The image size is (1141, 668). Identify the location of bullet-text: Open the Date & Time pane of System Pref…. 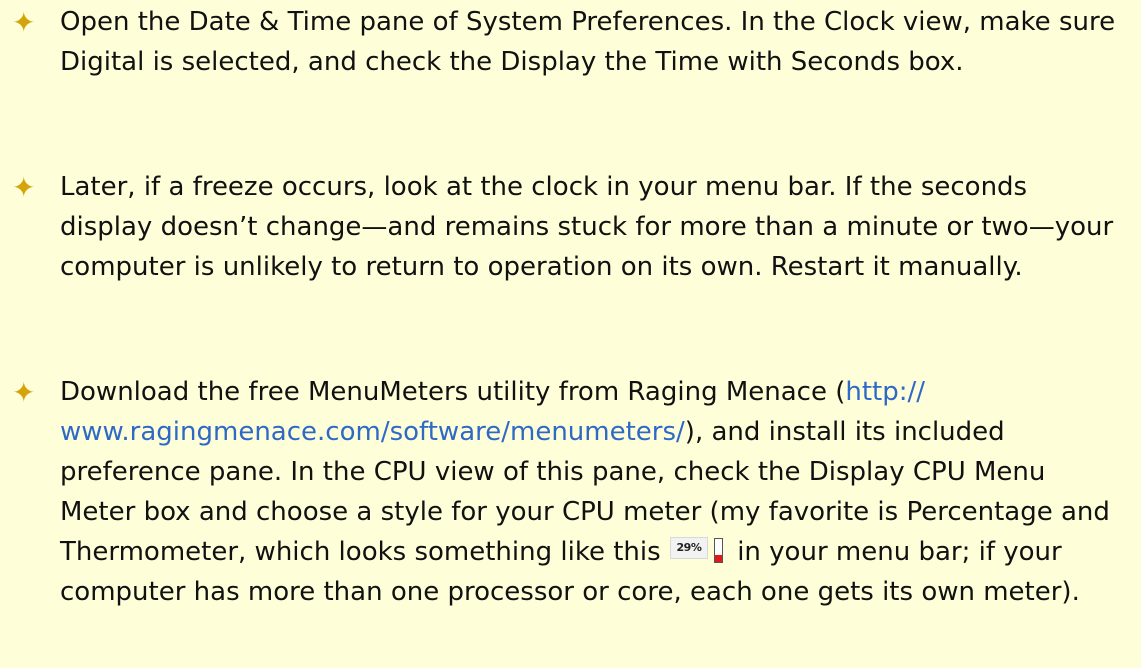
(588, 42).